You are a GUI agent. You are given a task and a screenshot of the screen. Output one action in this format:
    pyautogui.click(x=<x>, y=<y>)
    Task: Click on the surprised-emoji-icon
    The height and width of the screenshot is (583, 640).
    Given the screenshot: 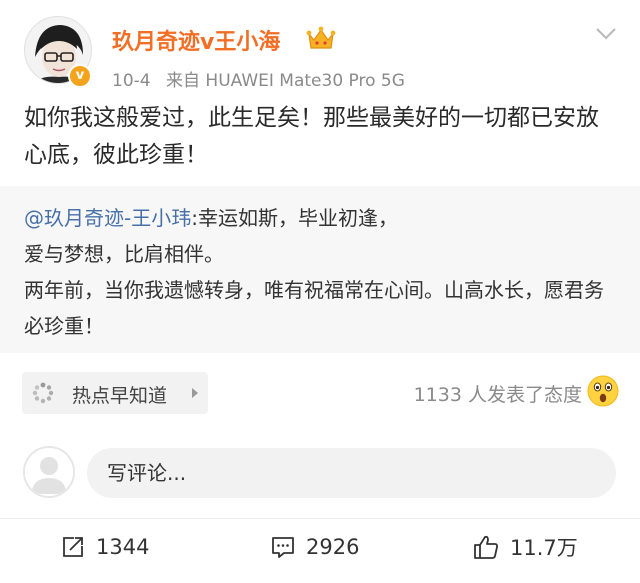 What is the action you would take?
    pyautogui.click(x=603, y=391)
    